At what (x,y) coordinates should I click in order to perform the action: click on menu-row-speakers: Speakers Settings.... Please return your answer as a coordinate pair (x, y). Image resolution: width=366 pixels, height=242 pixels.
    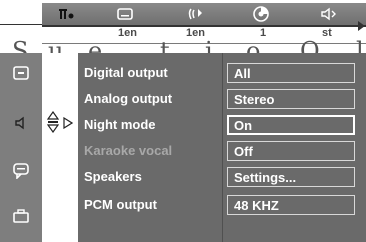
    Looking at the image, I should click on (222, 177).